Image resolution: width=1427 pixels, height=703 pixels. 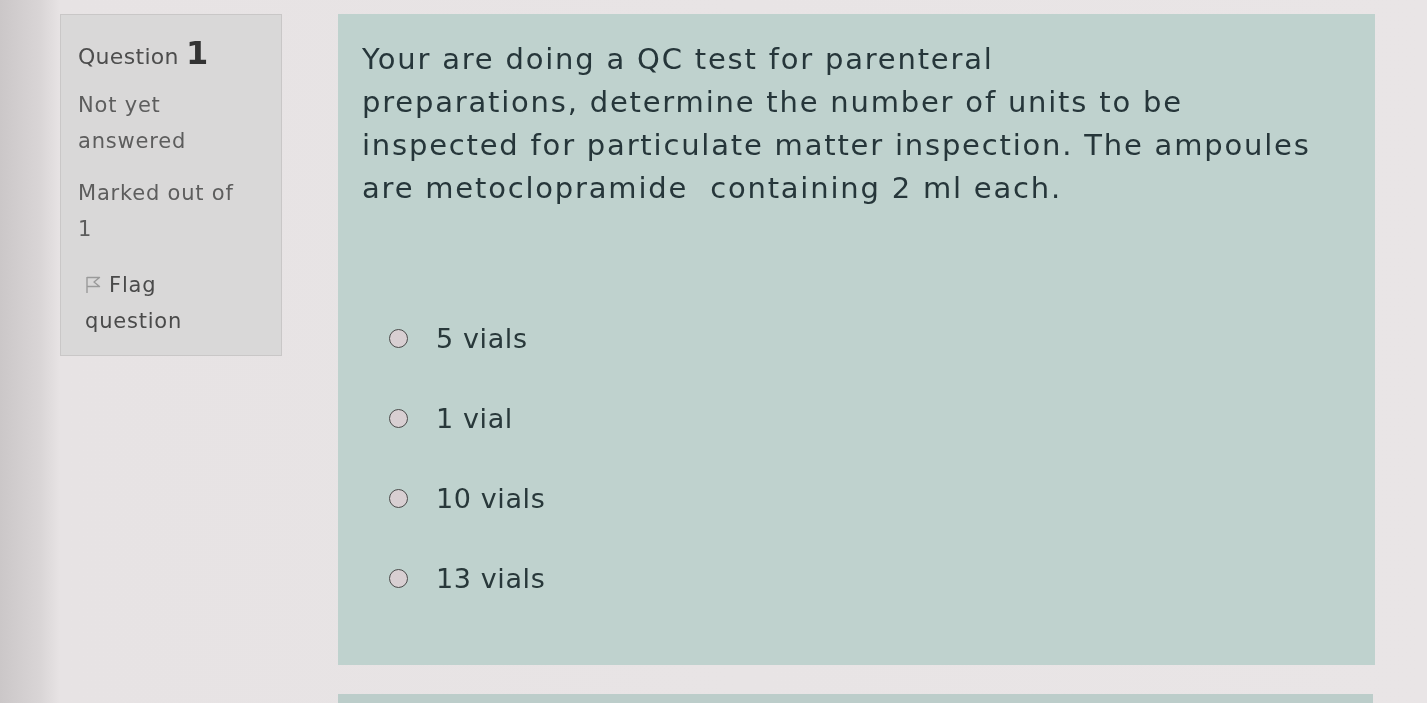 I want to click on question-status: Not yet answered, so click(x=133, y=123).